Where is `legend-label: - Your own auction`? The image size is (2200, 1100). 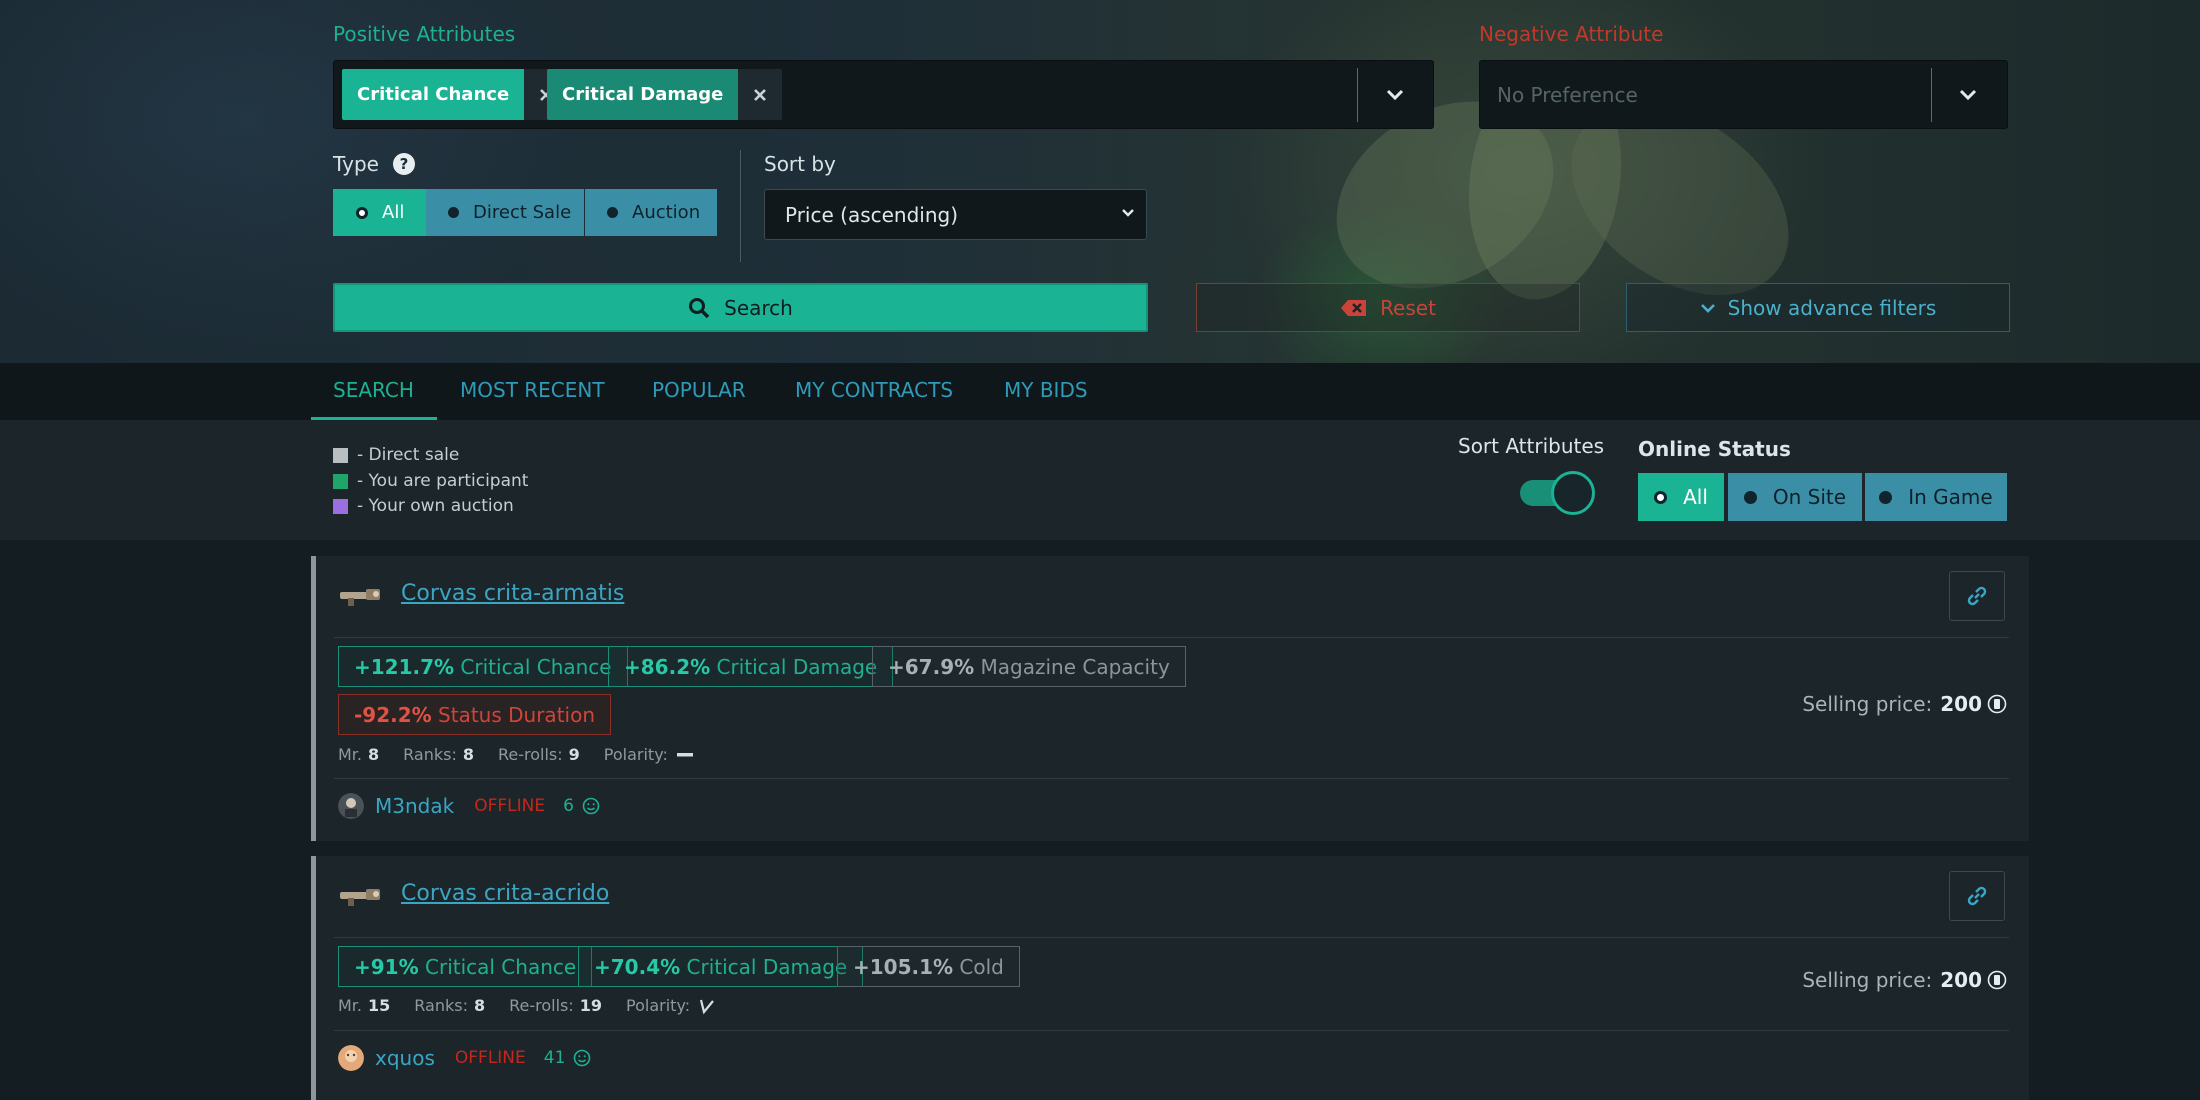
legend-label: - Your own auction is located at coordinates (435, 506).